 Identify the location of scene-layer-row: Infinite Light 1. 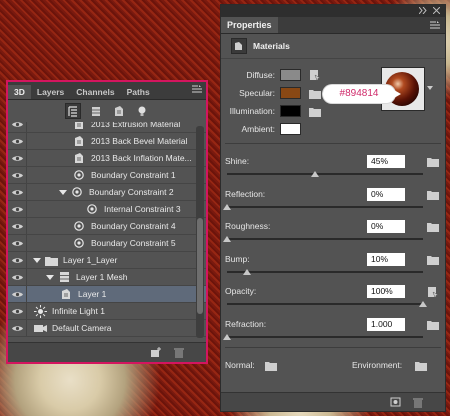
(107, 311).